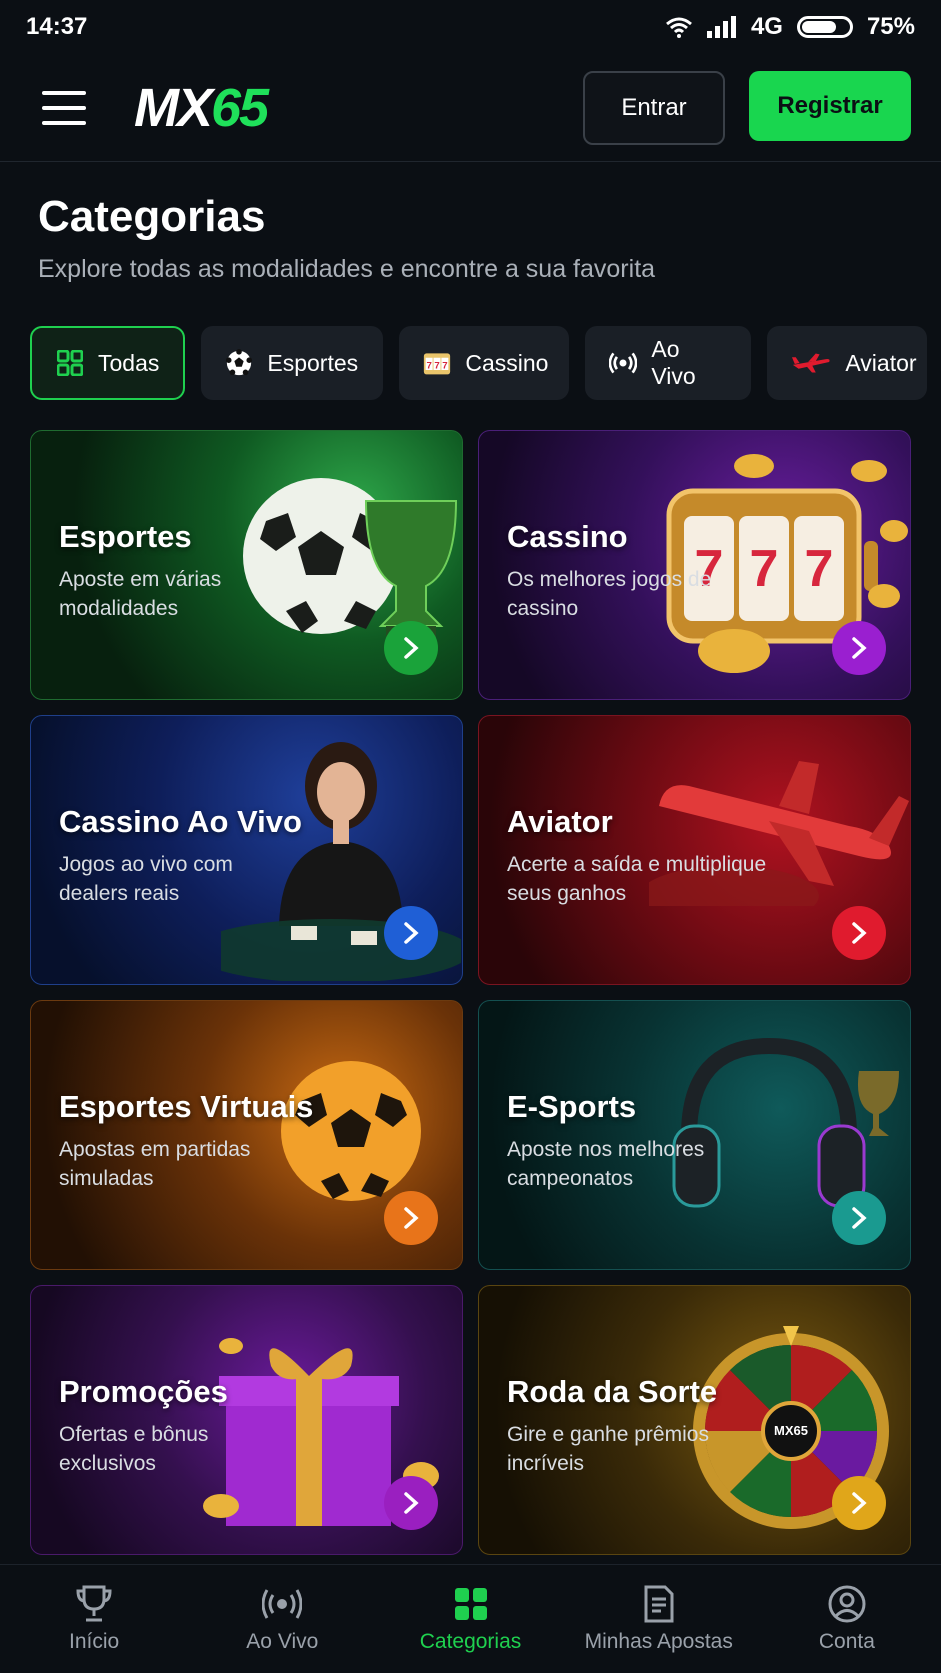  Describe the element at coordinates (239, 363) in the screenshot. I see `soccer-ball-icon` at that location.